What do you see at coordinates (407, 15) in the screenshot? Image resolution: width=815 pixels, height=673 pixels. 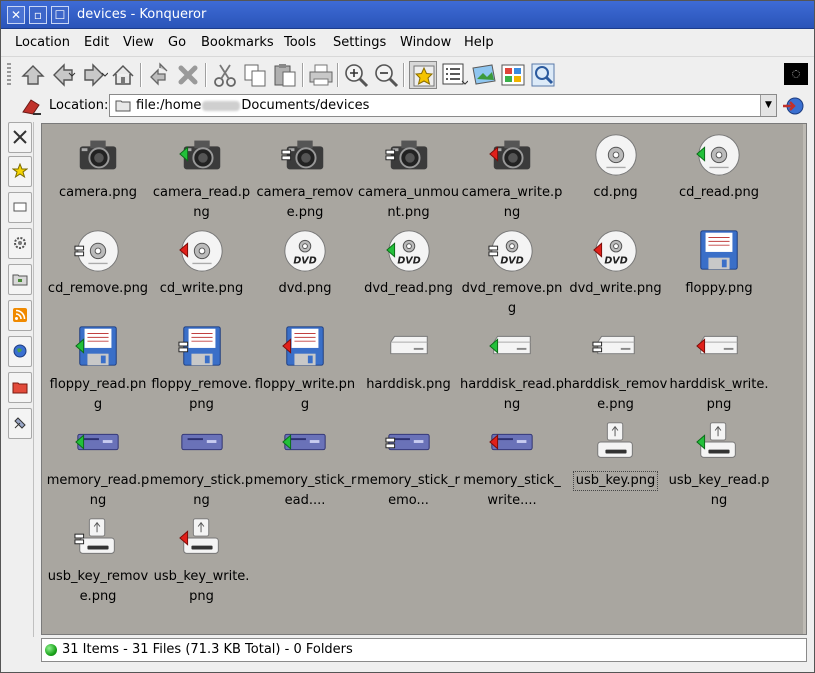 I see `title-bar: ✕ ▫ ☐ devices - Konqueror` at bounding box center [407, 15].